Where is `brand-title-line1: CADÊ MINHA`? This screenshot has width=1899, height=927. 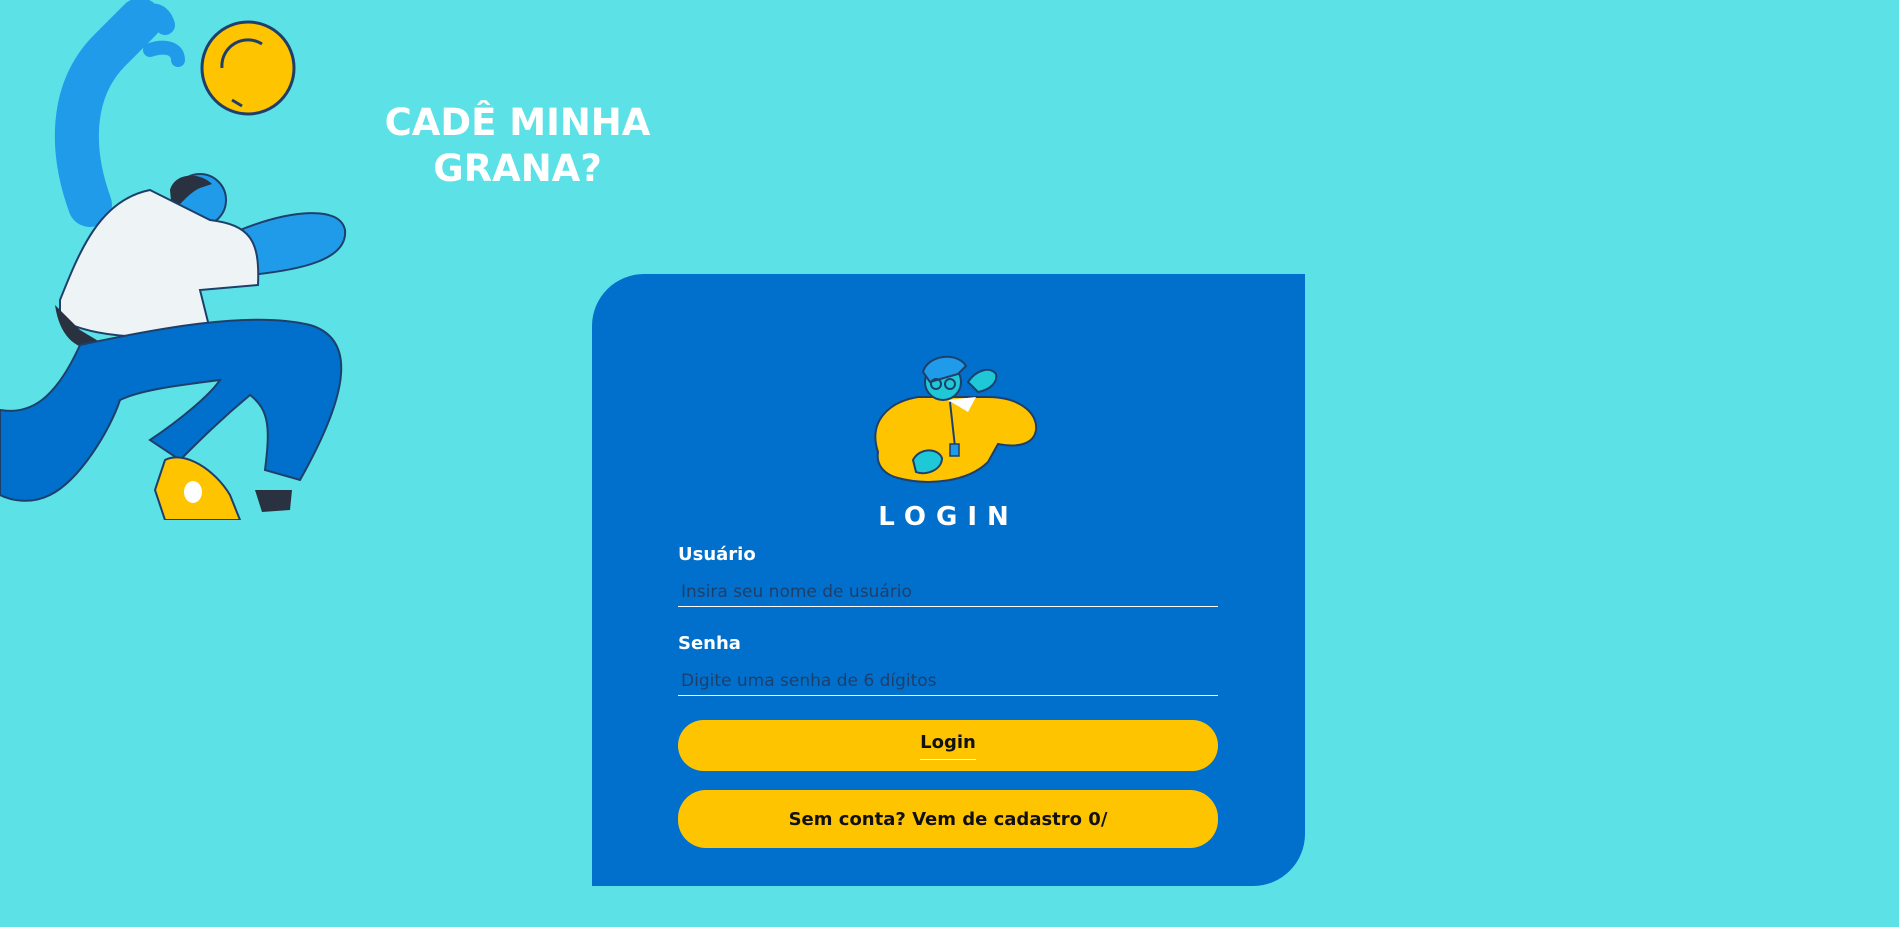
brand-title-line1: CADÊ MINHA is located at coordinates (517, 122).